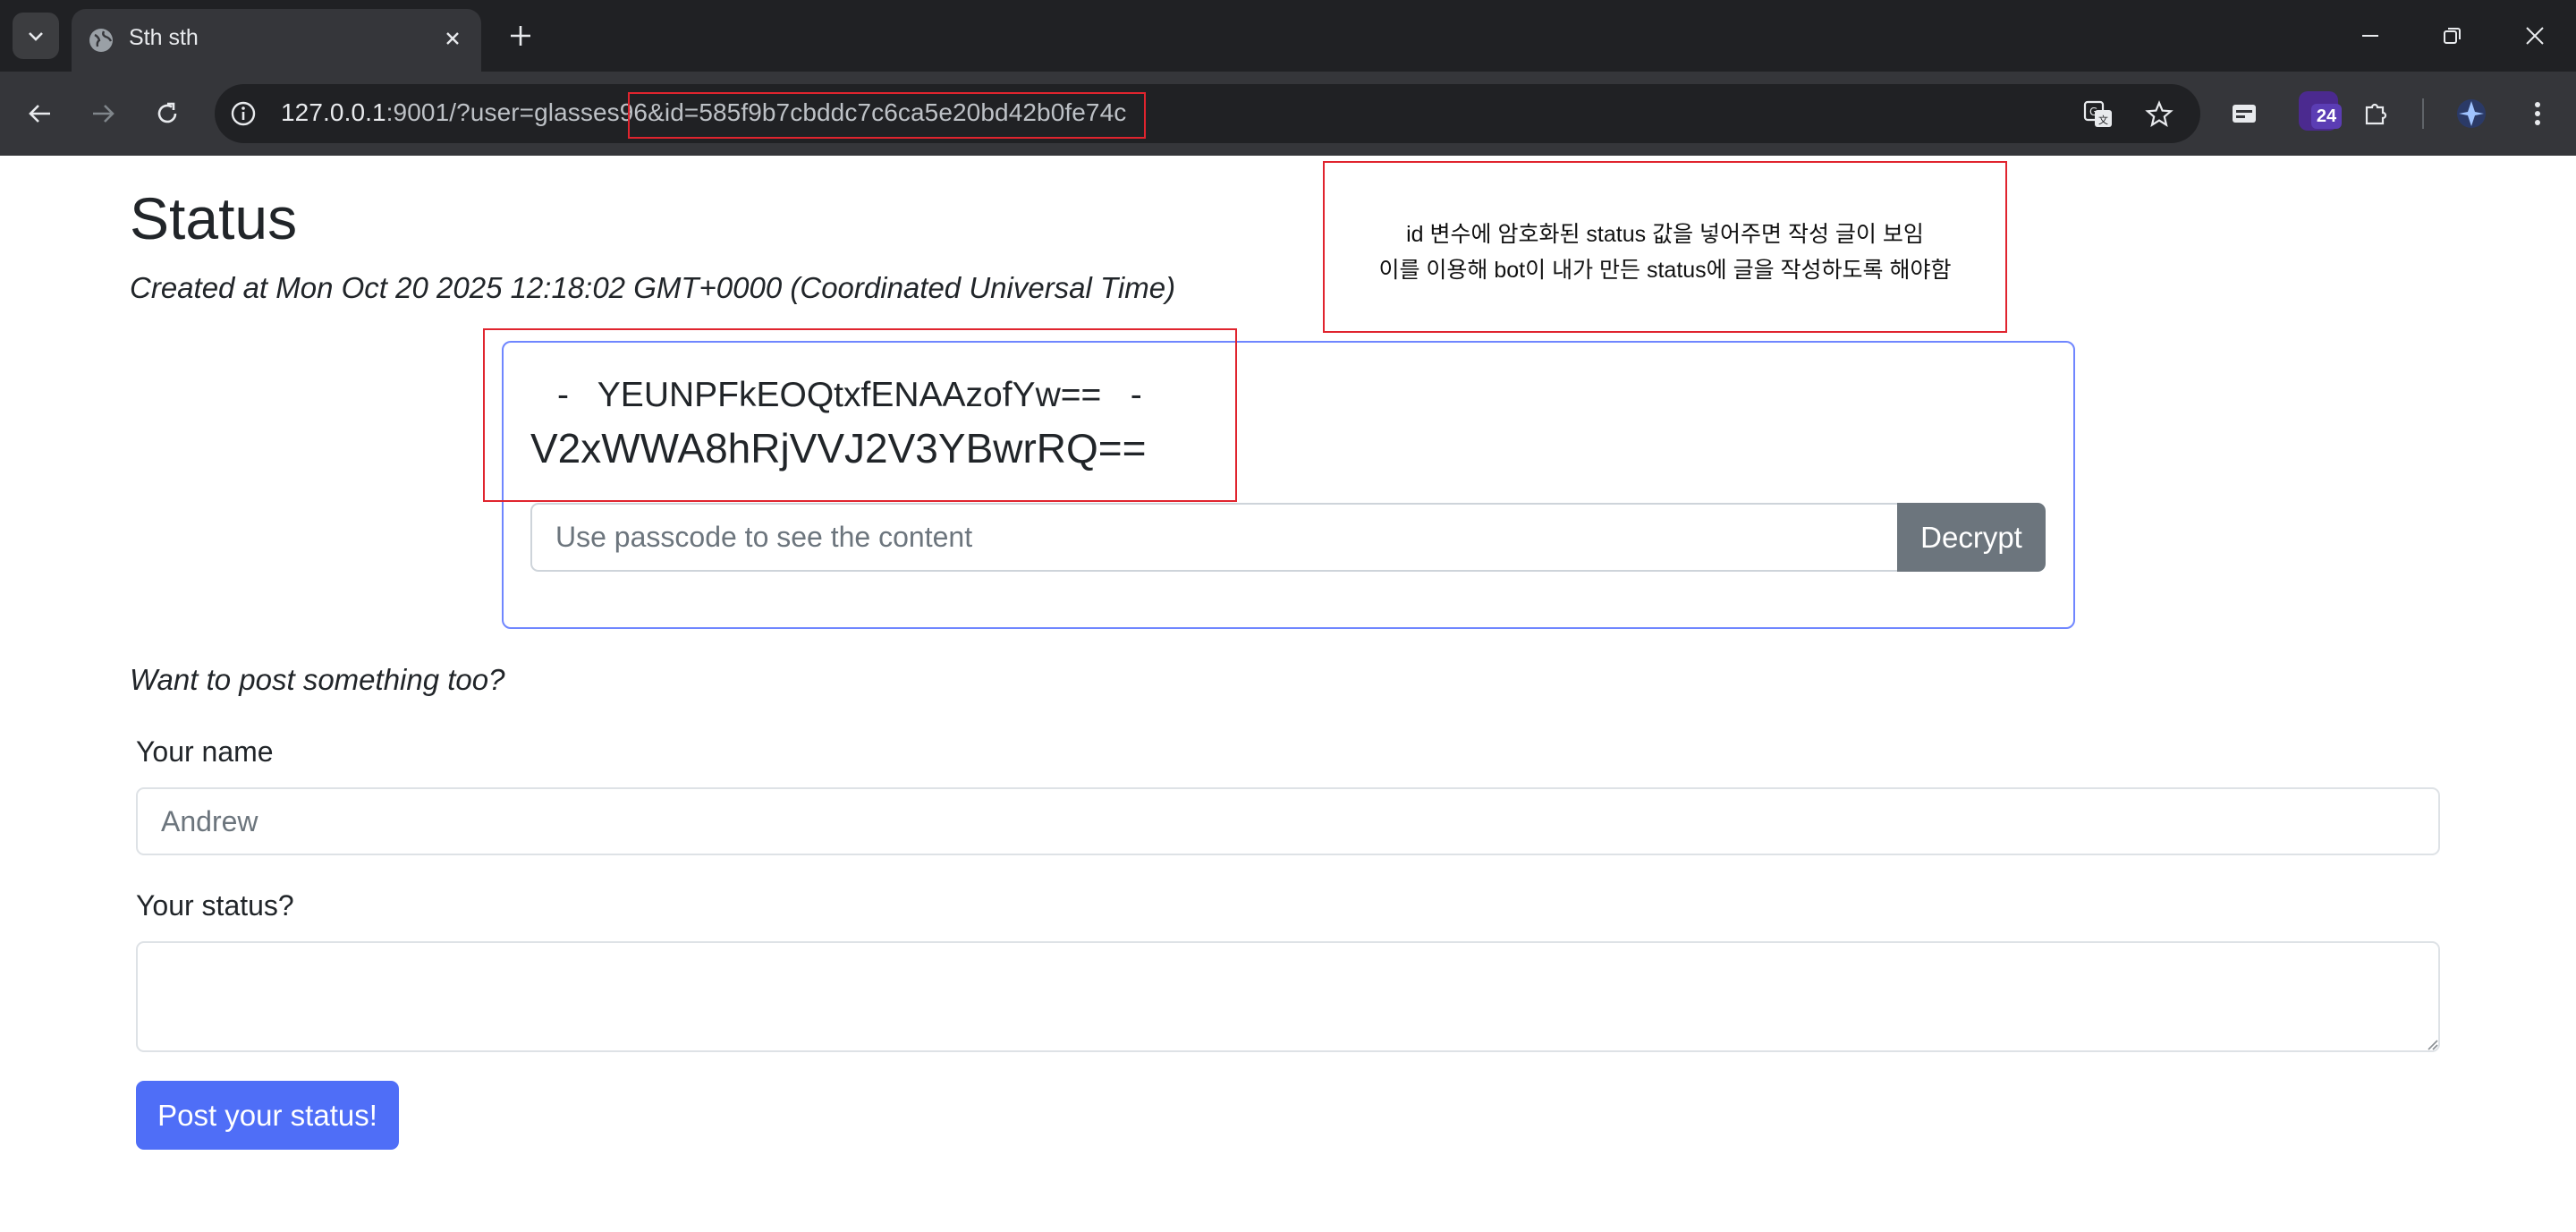 This screenshot has width=2576, height=1232. I want to click on reload-icon, so click(167, 113).